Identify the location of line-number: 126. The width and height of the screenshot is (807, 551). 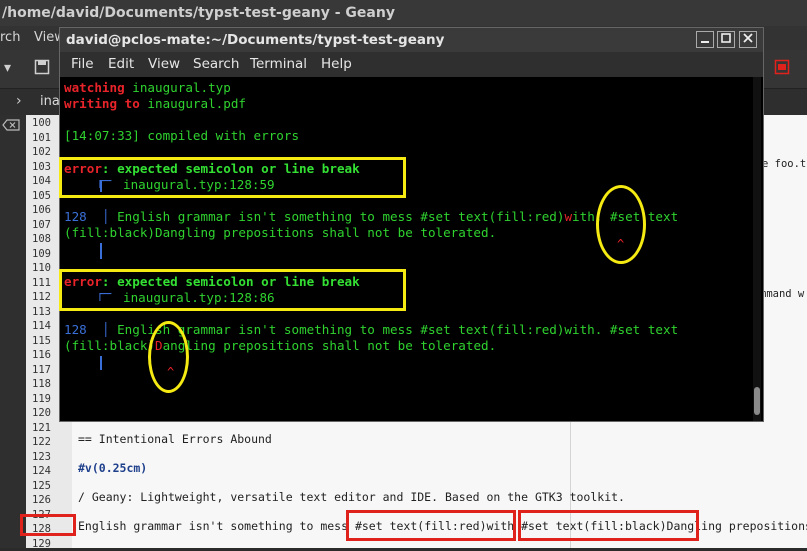
(48, 500).